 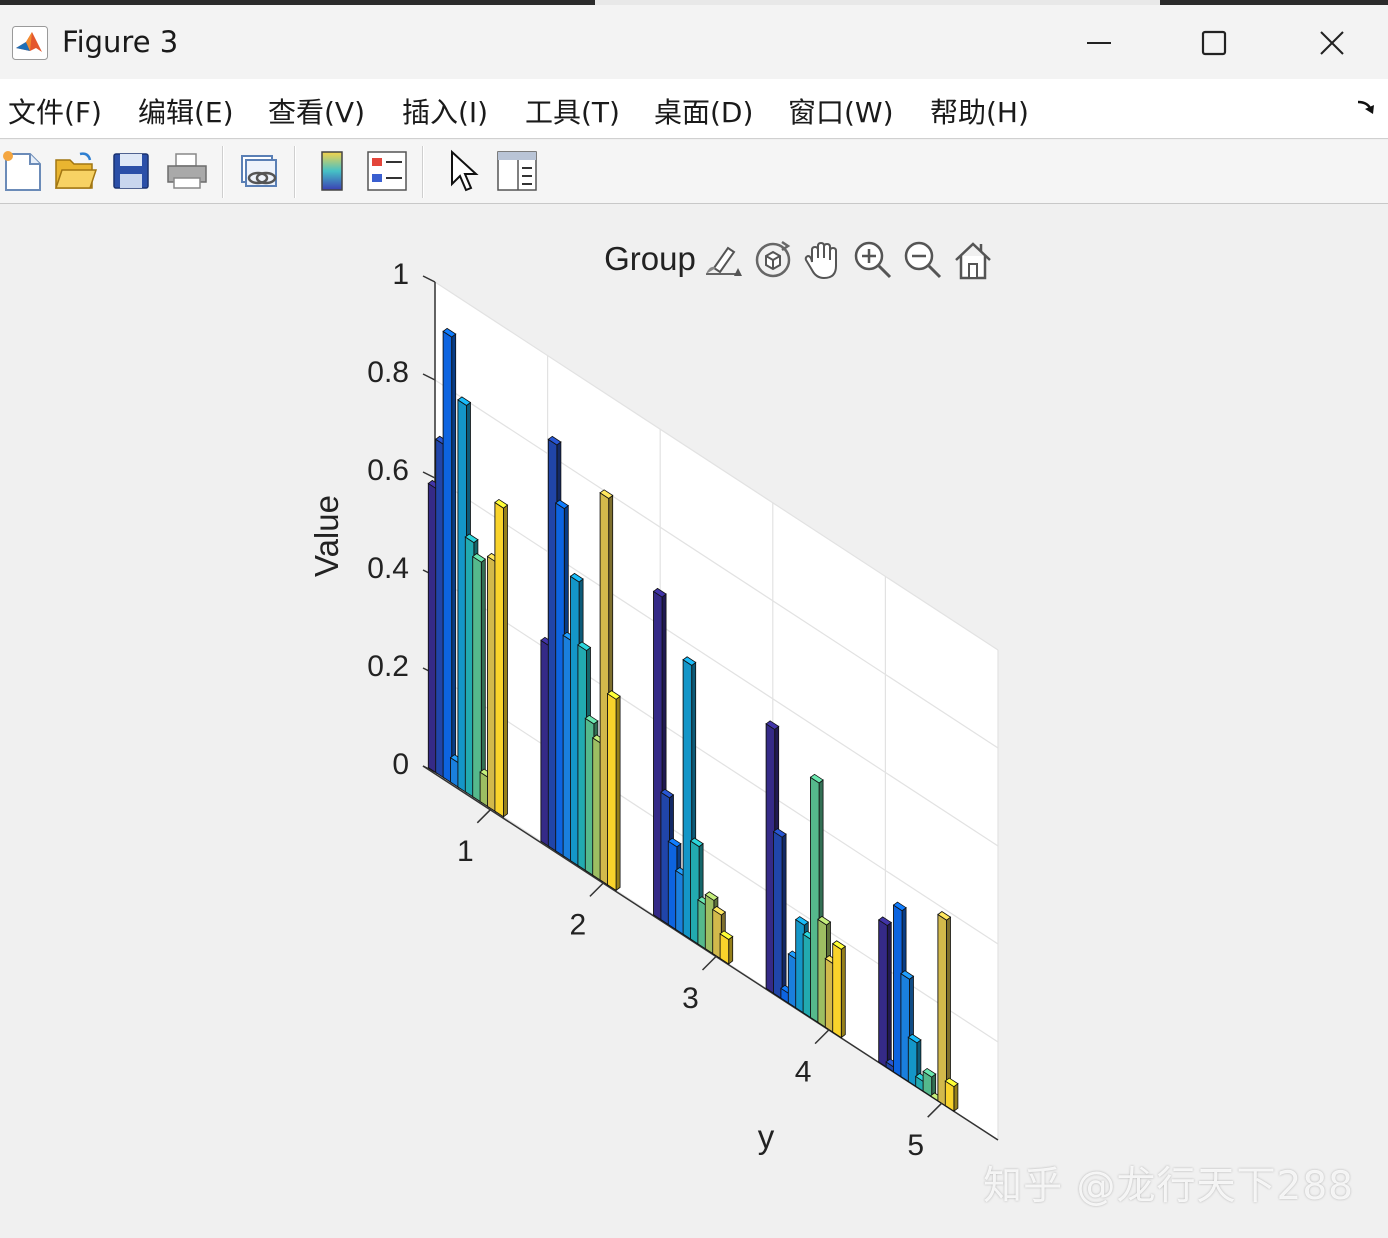 What do you see at coordinates (388, 372) in the screenshot?
I see `z-tick-label: 0.8` at bounding box center [388, 372].